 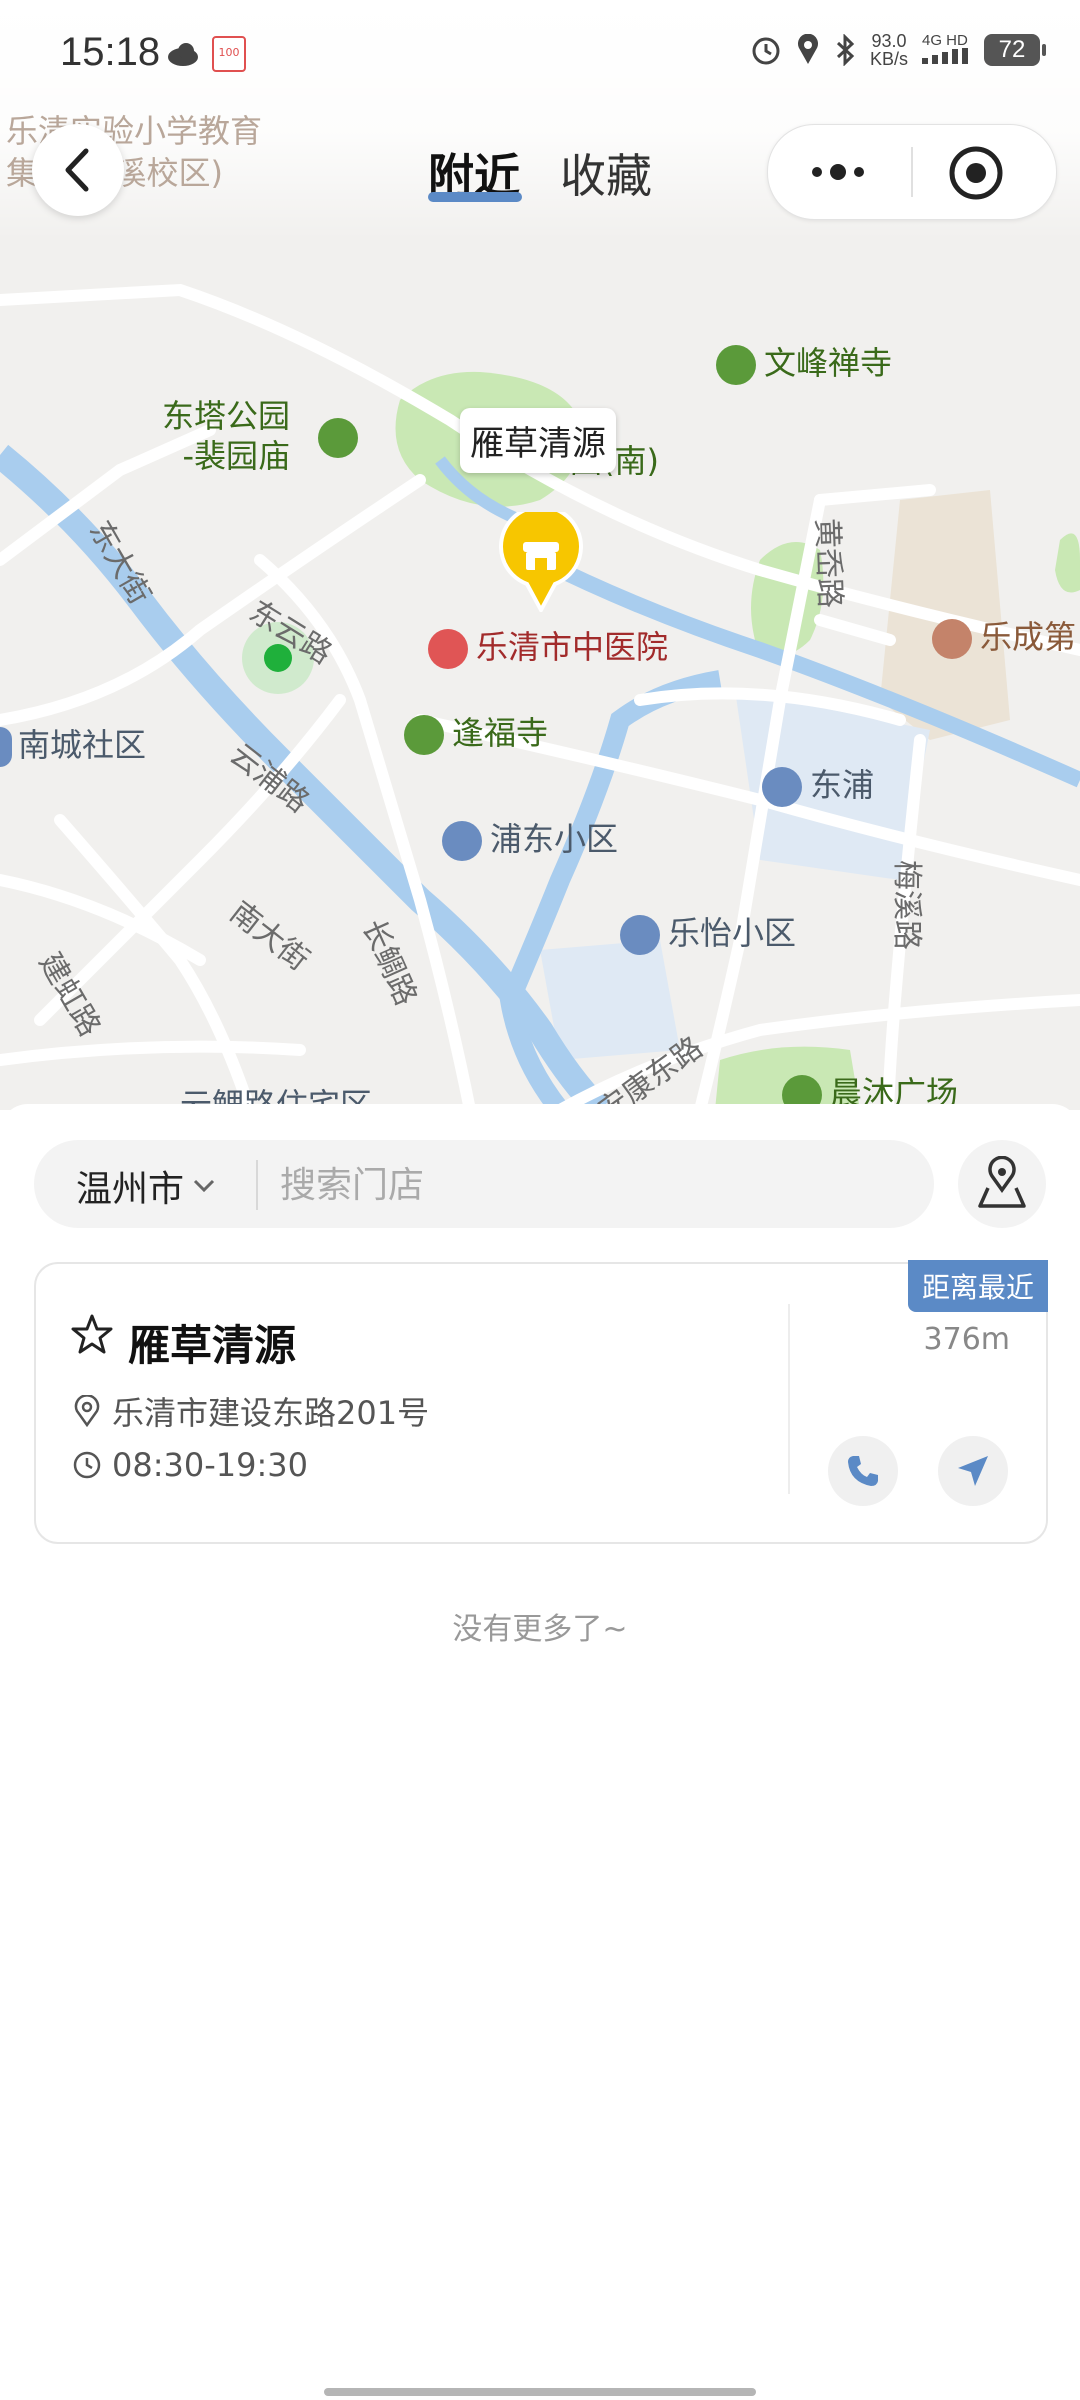 I want to click on status-left-icons: 100, so click(x=206, y=54).